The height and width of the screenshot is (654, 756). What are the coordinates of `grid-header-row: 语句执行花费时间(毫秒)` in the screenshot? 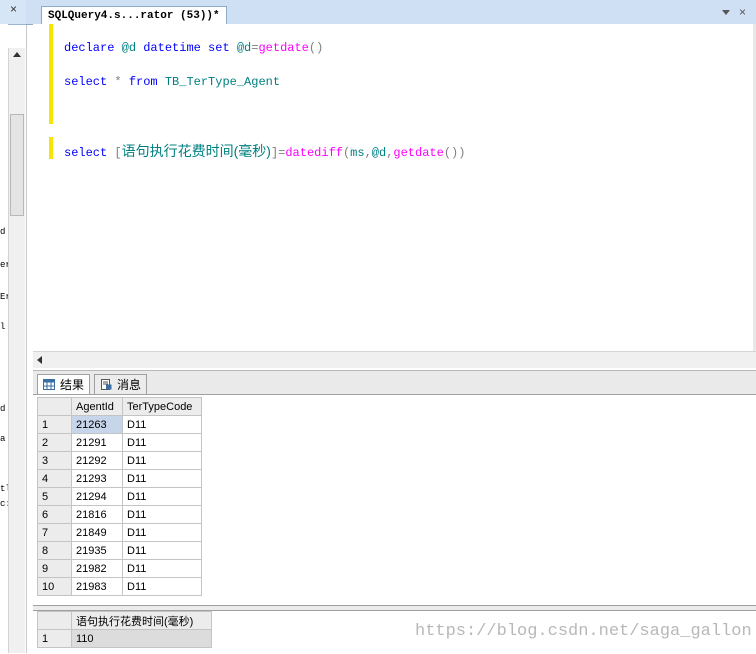 It's located at (124, 620).